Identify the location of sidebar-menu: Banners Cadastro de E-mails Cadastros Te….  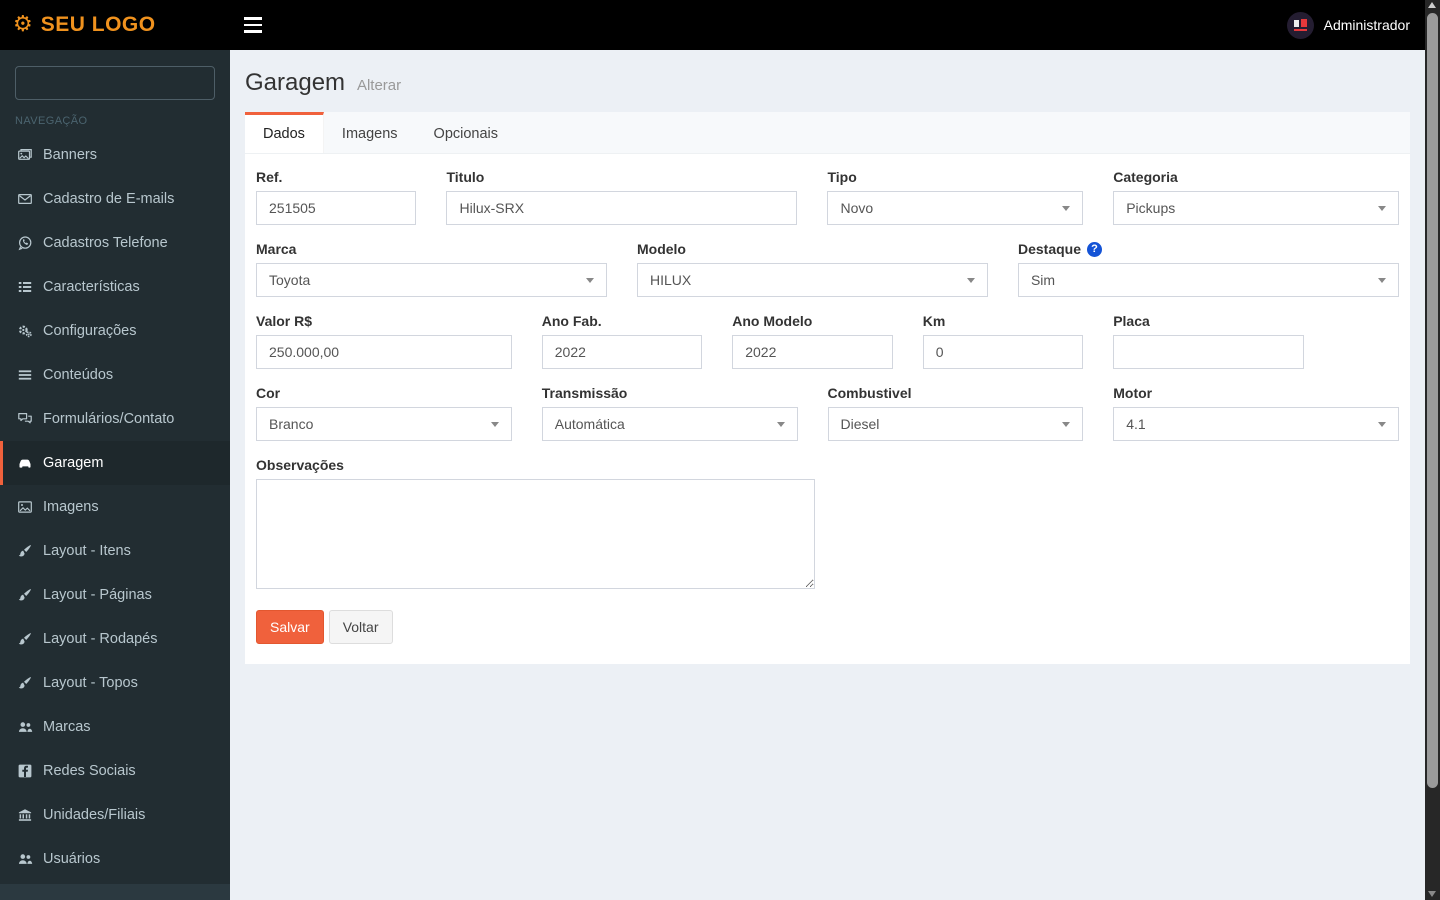
(115, 507).